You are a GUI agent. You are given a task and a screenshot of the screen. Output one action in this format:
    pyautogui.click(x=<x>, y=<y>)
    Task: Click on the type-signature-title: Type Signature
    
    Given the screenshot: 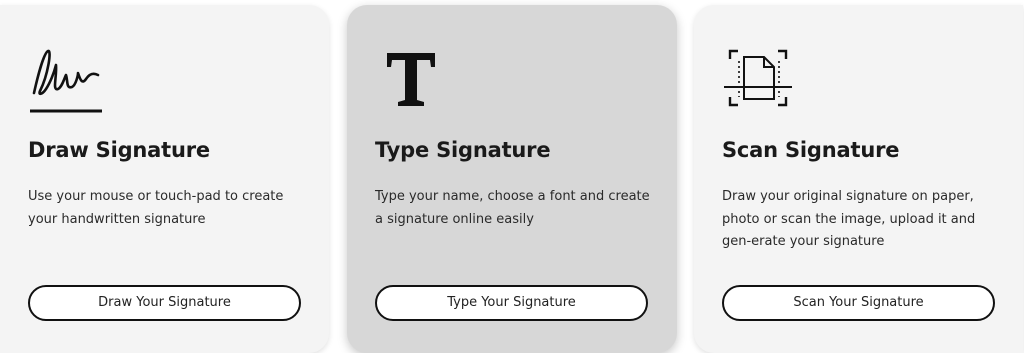 What is the action you would take?
    pyautogui.click(x=463, y=150)
    